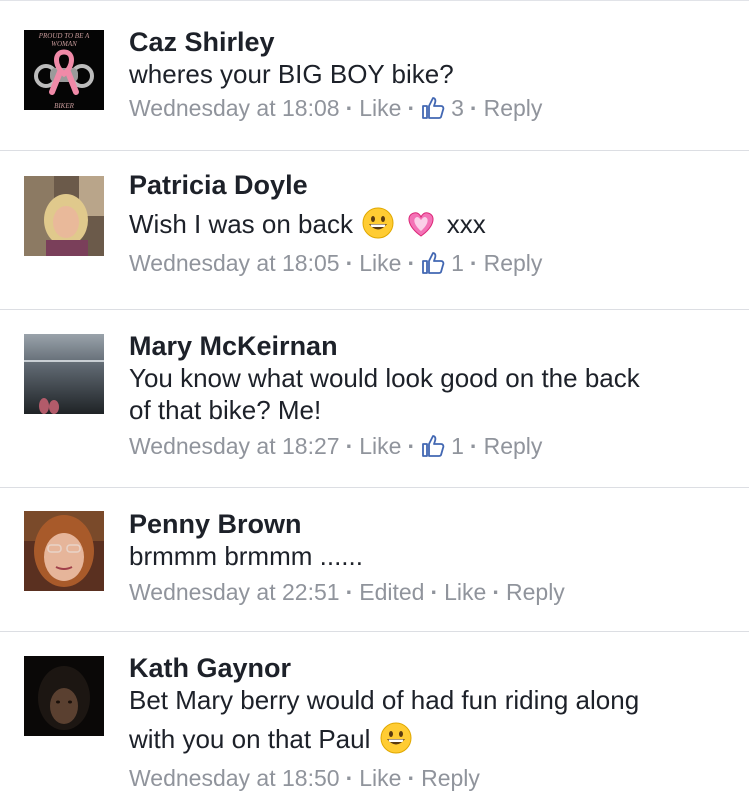 This screenshot has width=749, height=810. I want to click on comment-timestamp: Wednesday at 22:51, so click(234, 592).